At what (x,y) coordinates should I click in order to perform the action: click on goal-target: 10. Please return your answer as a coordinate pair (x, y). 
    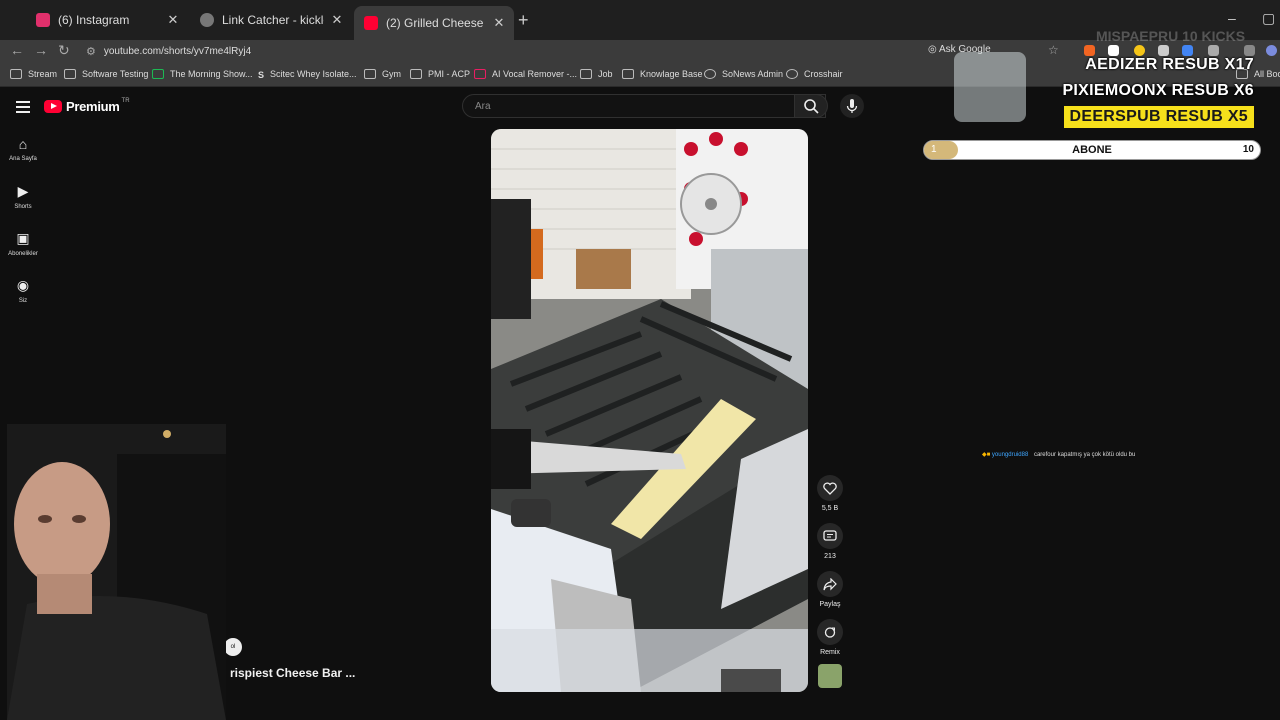
    Looking at the image, I should click on (1248, 149).